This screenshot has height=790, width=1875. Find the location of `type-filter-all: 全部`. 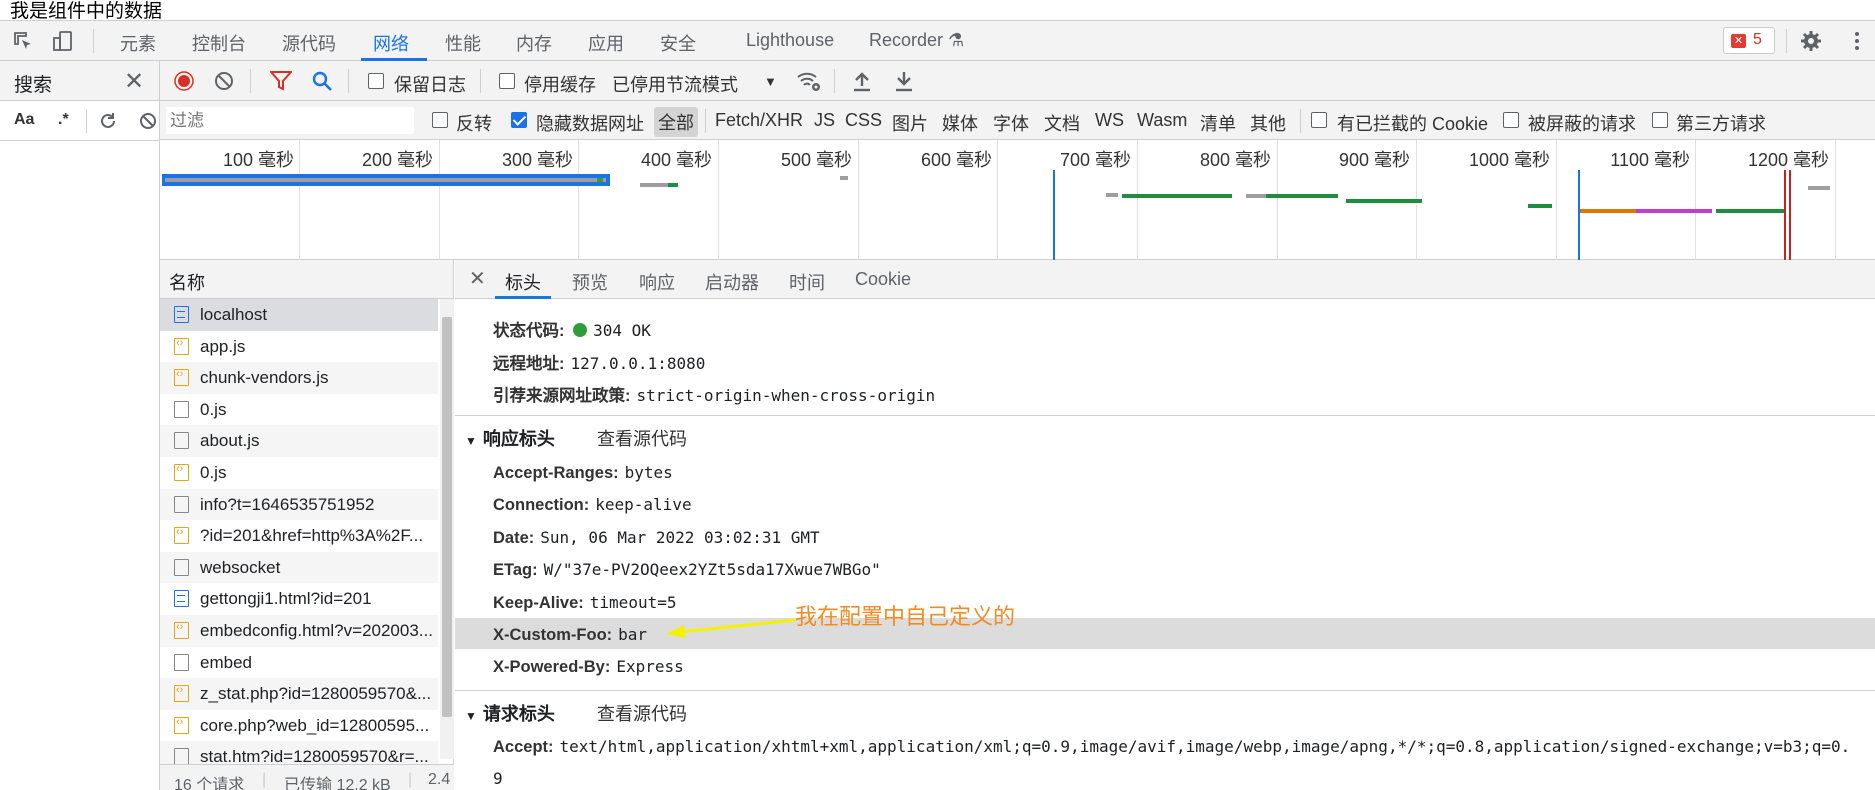

type-filter-all: 全部 is located at coordinates (676, 122).